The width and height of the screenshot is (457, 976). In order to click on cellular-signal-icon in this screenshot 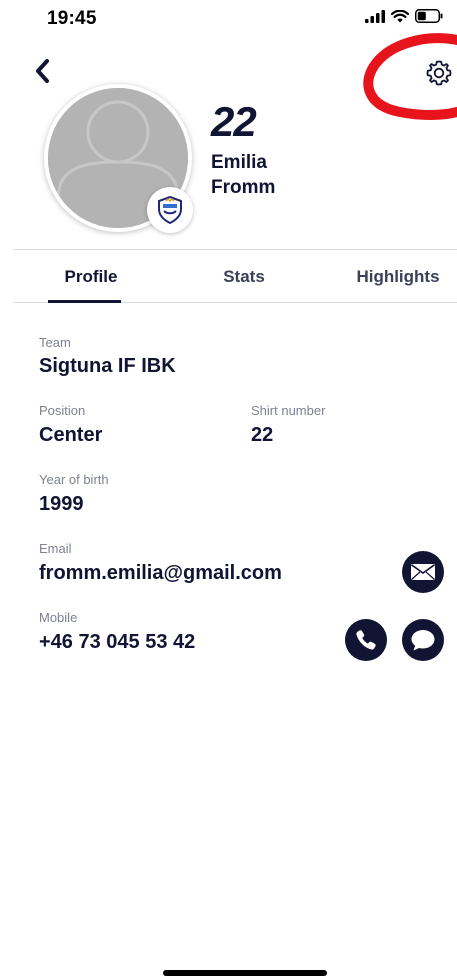, I will do `click(375, 16)`.